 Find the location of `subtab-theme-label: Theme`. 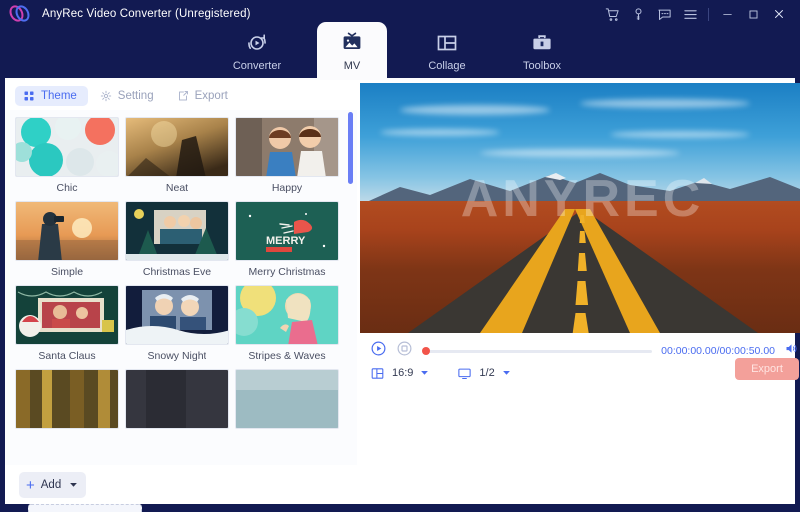

subtab-theme-label: Theme is located at coordinates (59, 96).